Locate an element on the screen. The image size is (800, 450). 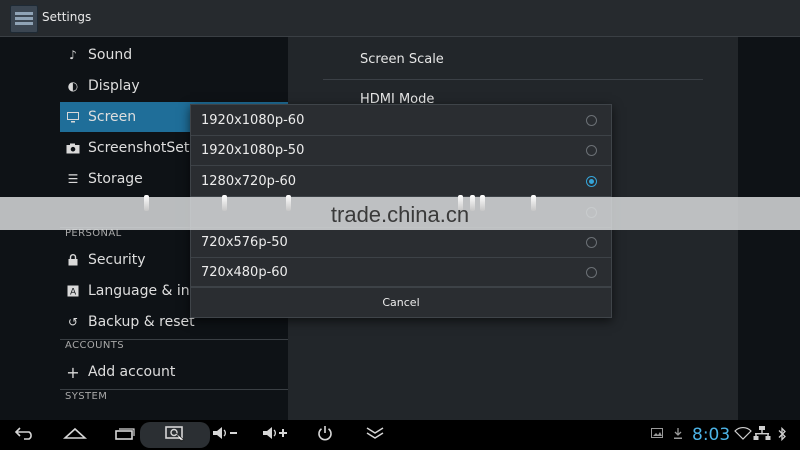
resolution-option: 720x480p-60 is located at coordinates (401, 272).